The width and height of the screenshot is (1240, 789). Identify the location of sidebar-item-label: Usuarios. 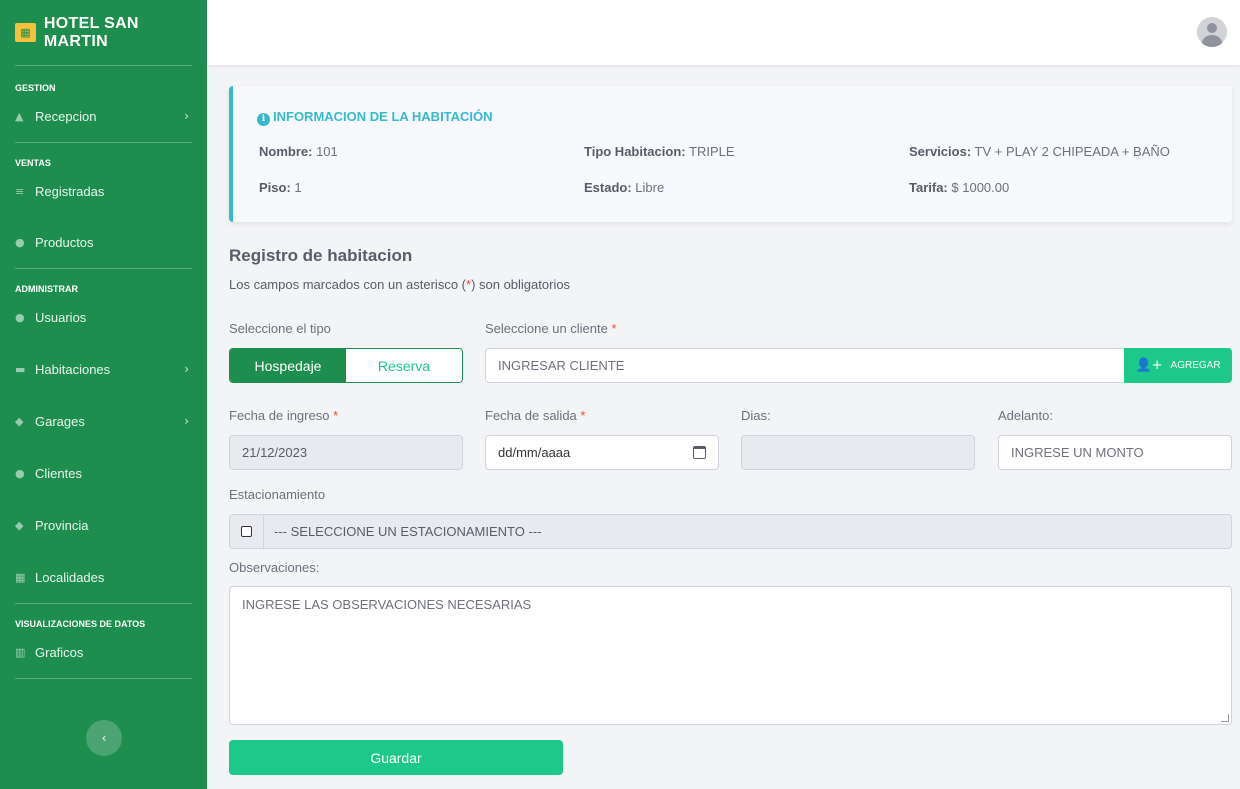
(61, 317).